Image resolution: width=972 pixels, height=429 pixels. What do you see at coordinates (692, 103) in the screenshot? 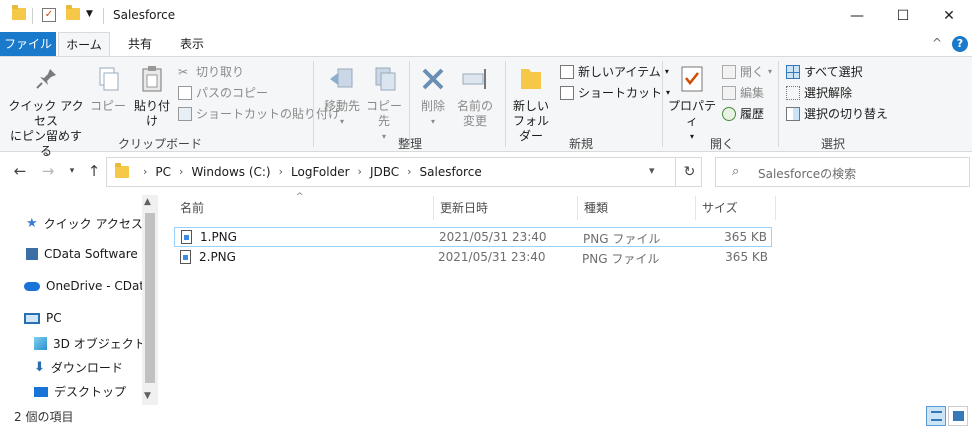
I see `properties-button: プロパティ ▾` at bounding box center [692, 103].